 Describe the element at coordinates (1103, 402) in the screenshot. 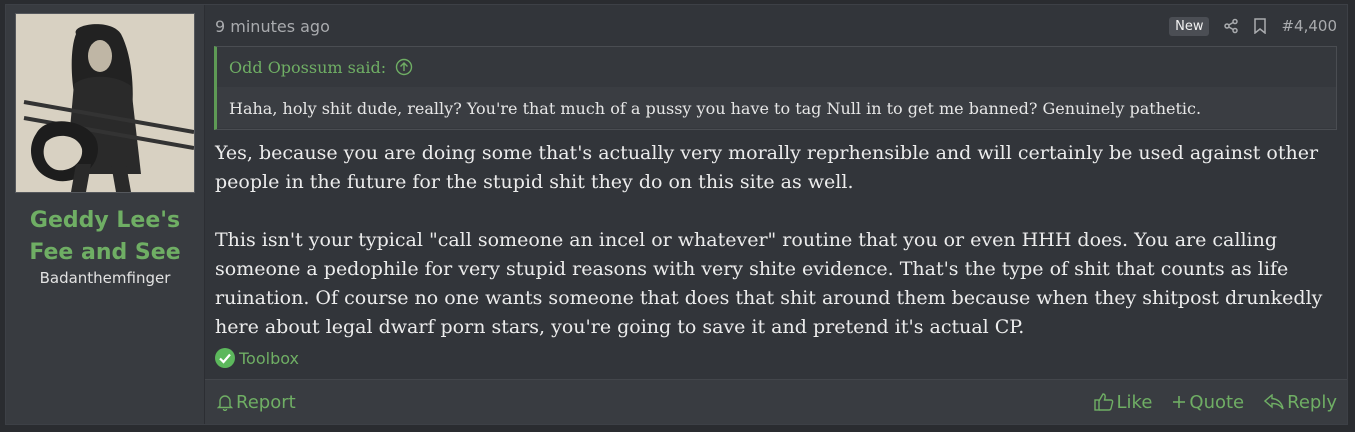

I see `thumbs-up-icon` at that location.